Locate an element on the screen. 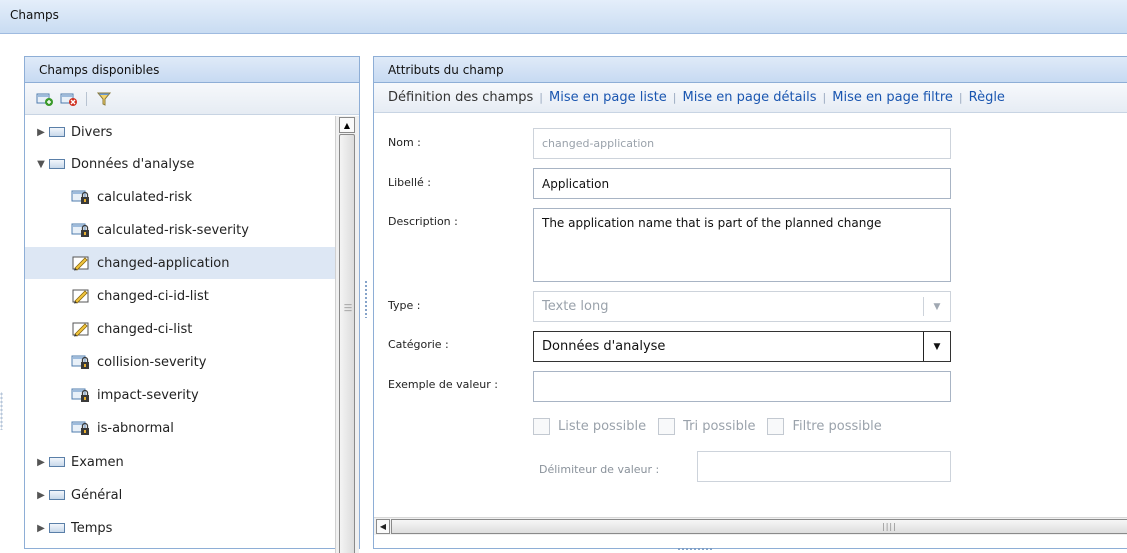 This screenshot has height=553, width=1127. add-field-icon is located at coordinates (45, 99).